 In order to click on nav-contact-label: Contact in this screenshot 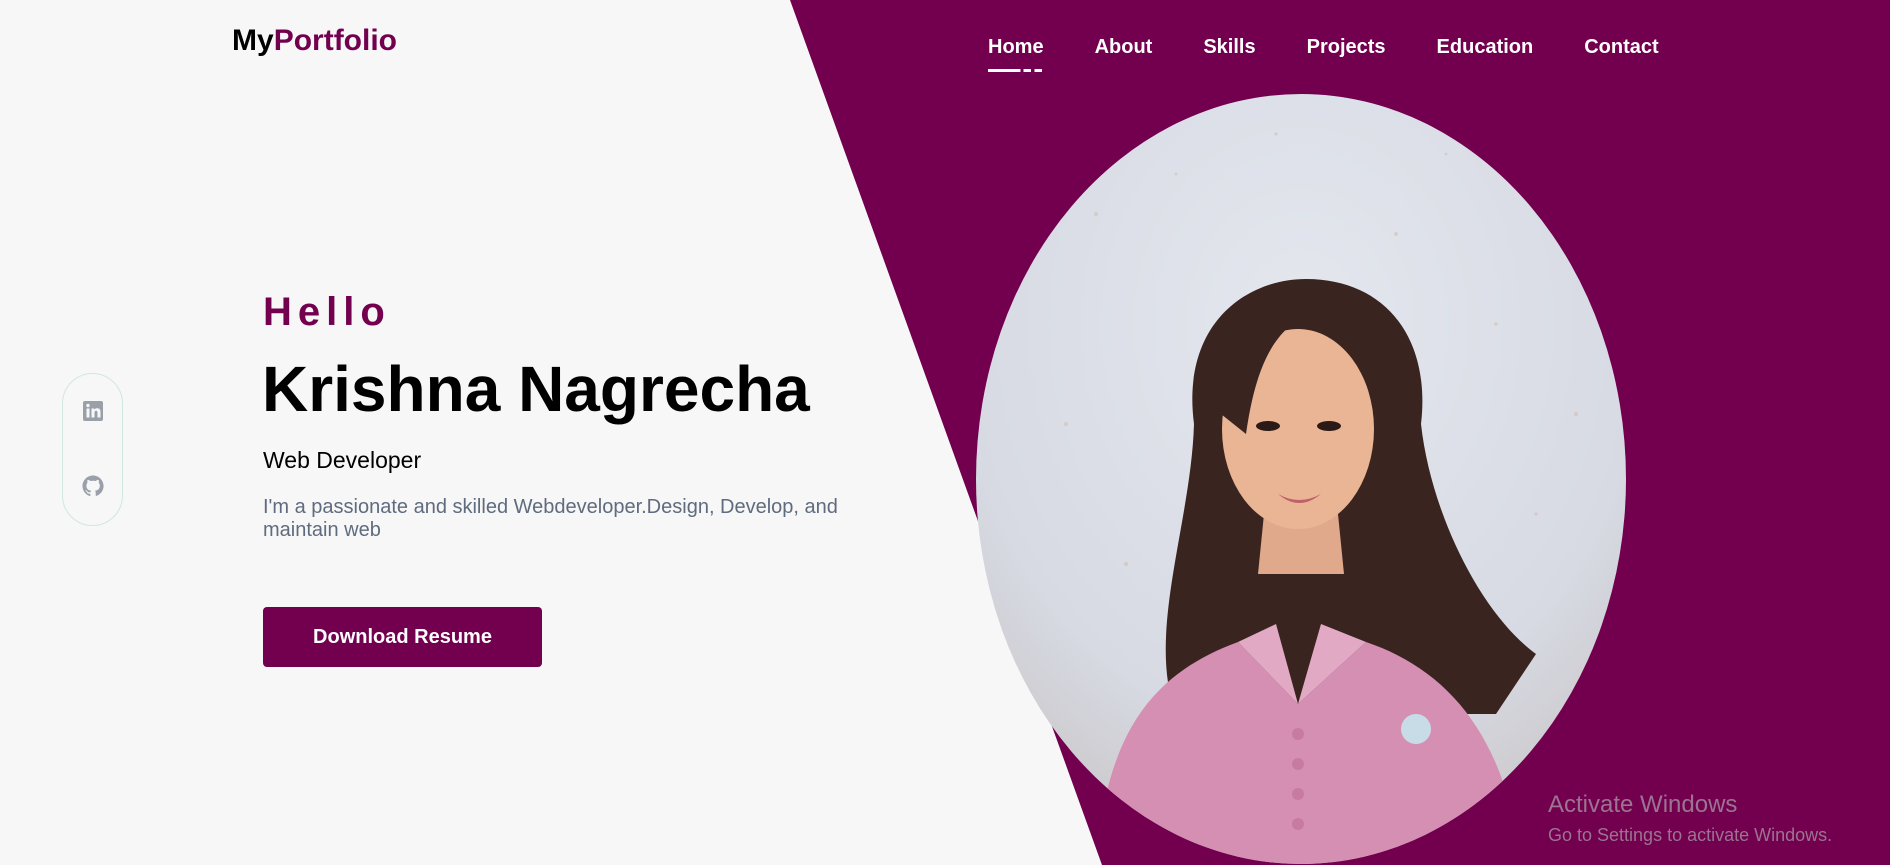, I will do `click(1621, 47)`.